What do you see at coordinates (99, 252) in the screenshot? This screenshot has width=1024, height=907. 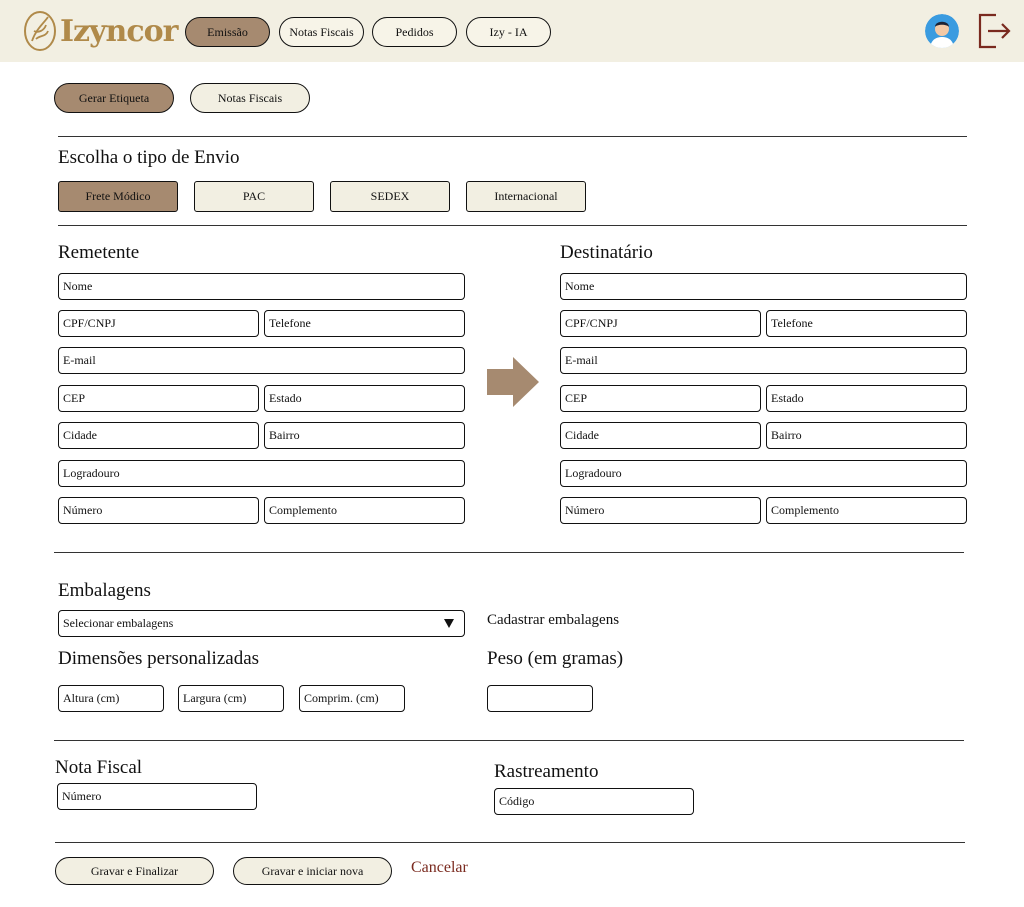 I see `remetente-title: Remetente` at bounding box center [99, 252].